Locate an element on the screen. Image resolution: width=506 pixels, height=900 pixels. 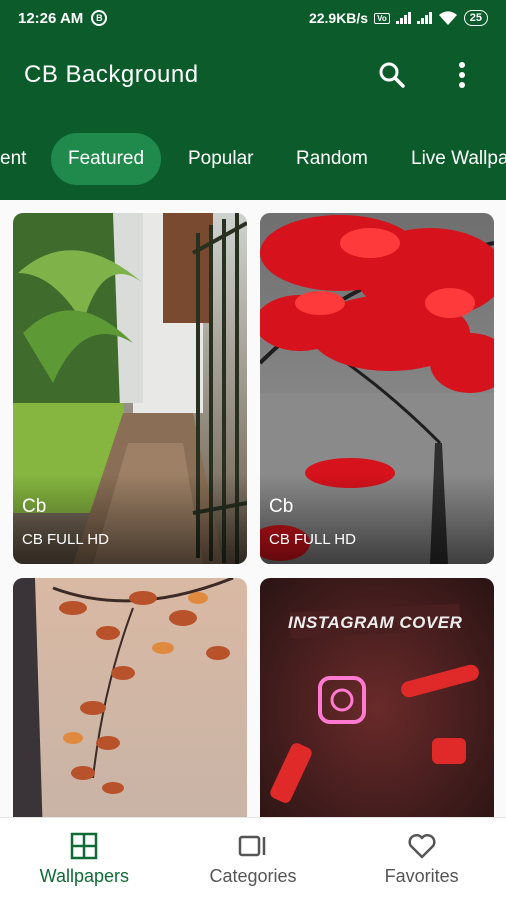
more-options-button is located at coordinates (462, 75).